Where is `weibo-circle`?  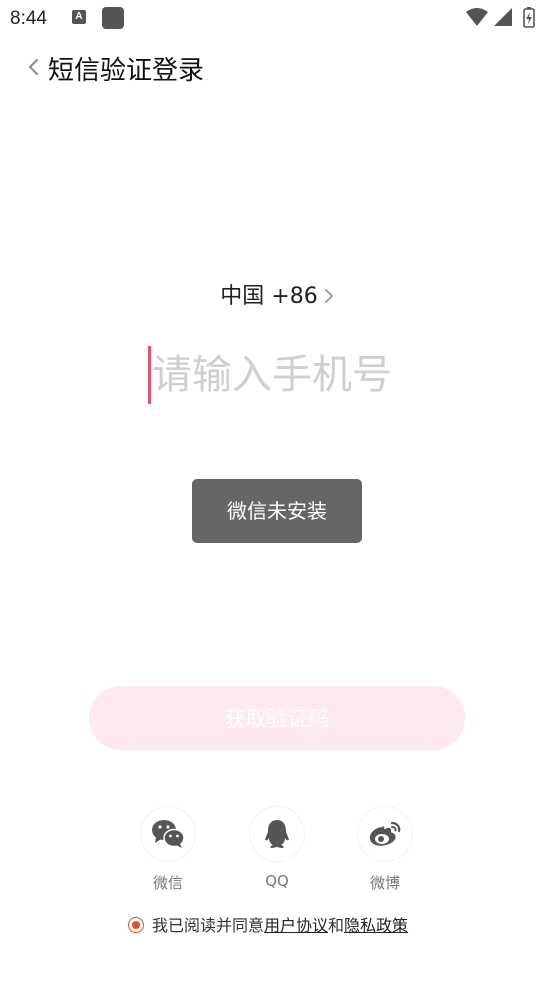 weibo-circle is located at coordinates (385, 834).